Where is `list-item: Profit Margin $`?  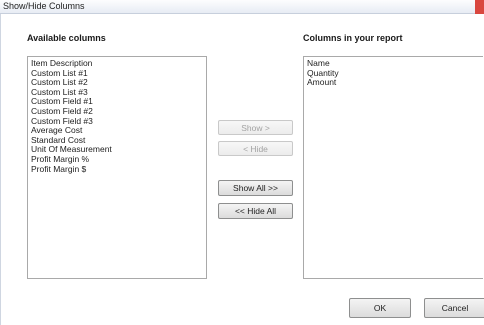 list-item: Profit Margin $ is located at coordinates (117, 169).